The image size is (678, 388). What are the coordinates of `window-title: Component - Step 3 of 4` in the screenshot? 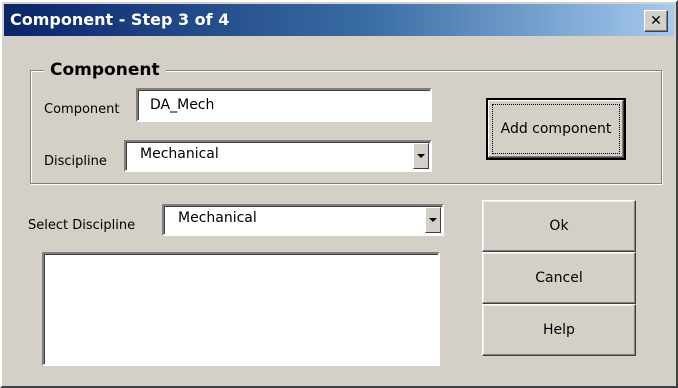 It's located at (120, 19).